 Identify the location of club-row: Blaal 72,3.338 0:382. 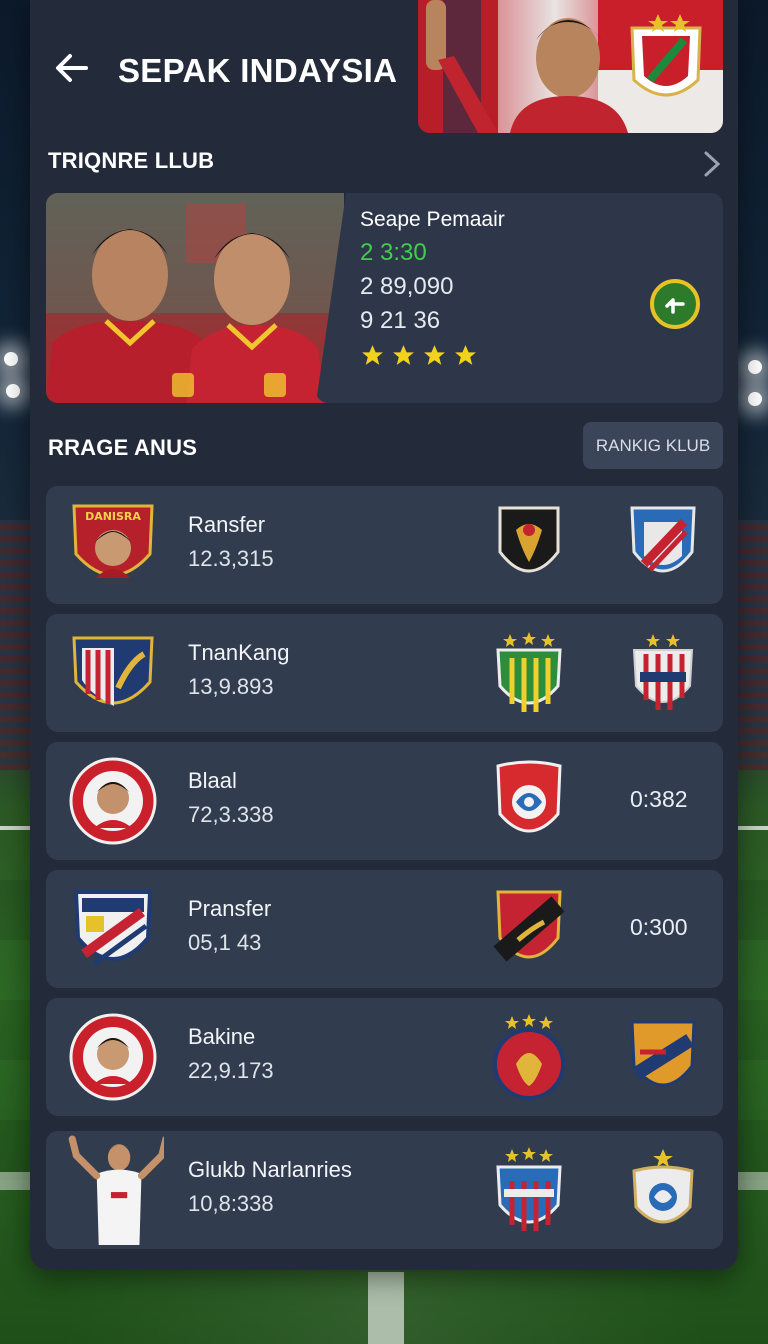
(384, 801).